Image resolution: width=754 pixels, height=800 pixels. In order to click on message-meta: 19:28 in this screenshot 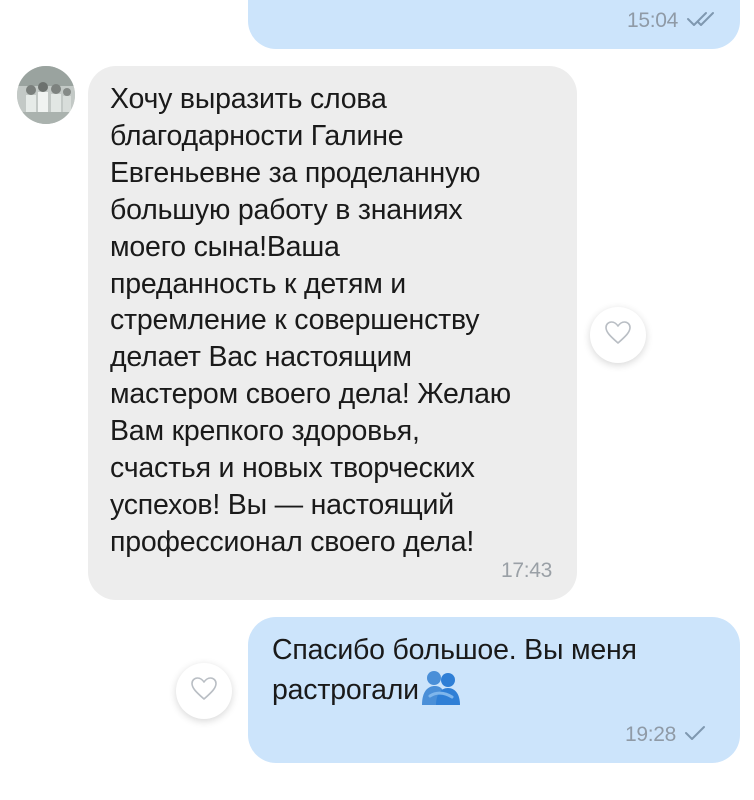, I will do `click(665, 735)`.